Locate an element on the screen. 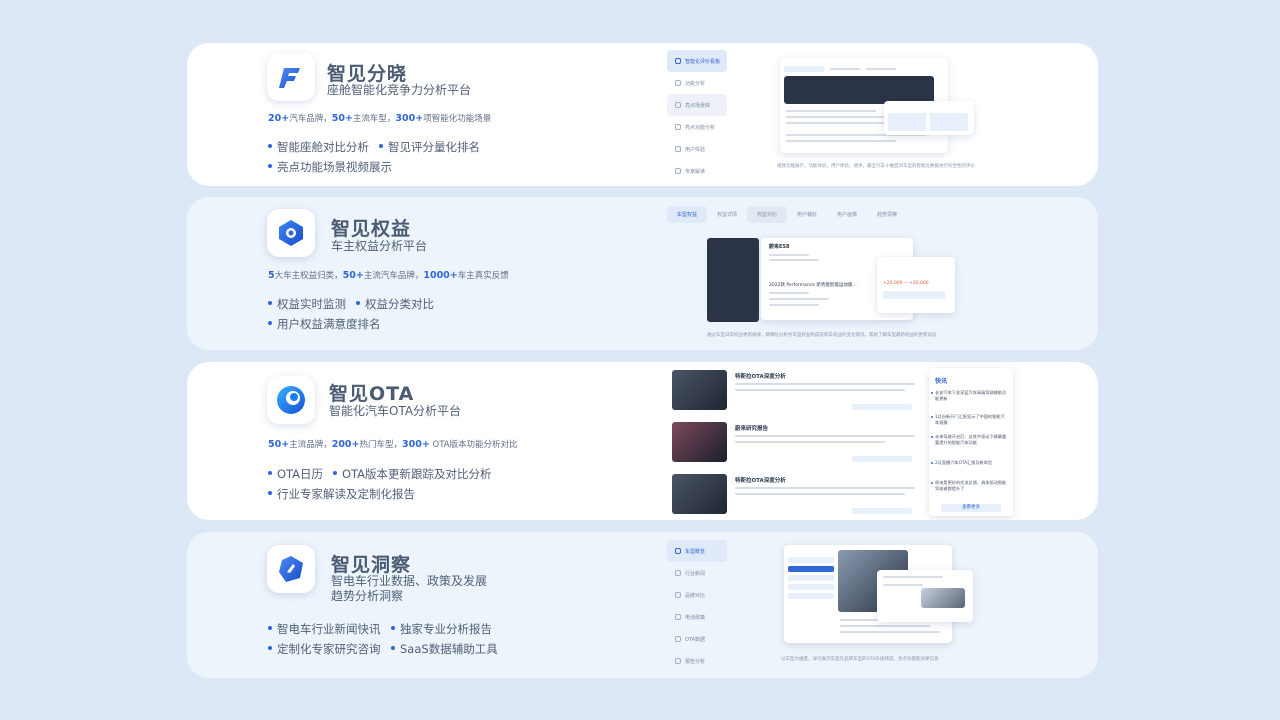  mock-caption: 以车型为维度，详尽展示车型在品牌车型的OTA升级频度，亮点功能能效果信息 is located at coordinates (860, 659).